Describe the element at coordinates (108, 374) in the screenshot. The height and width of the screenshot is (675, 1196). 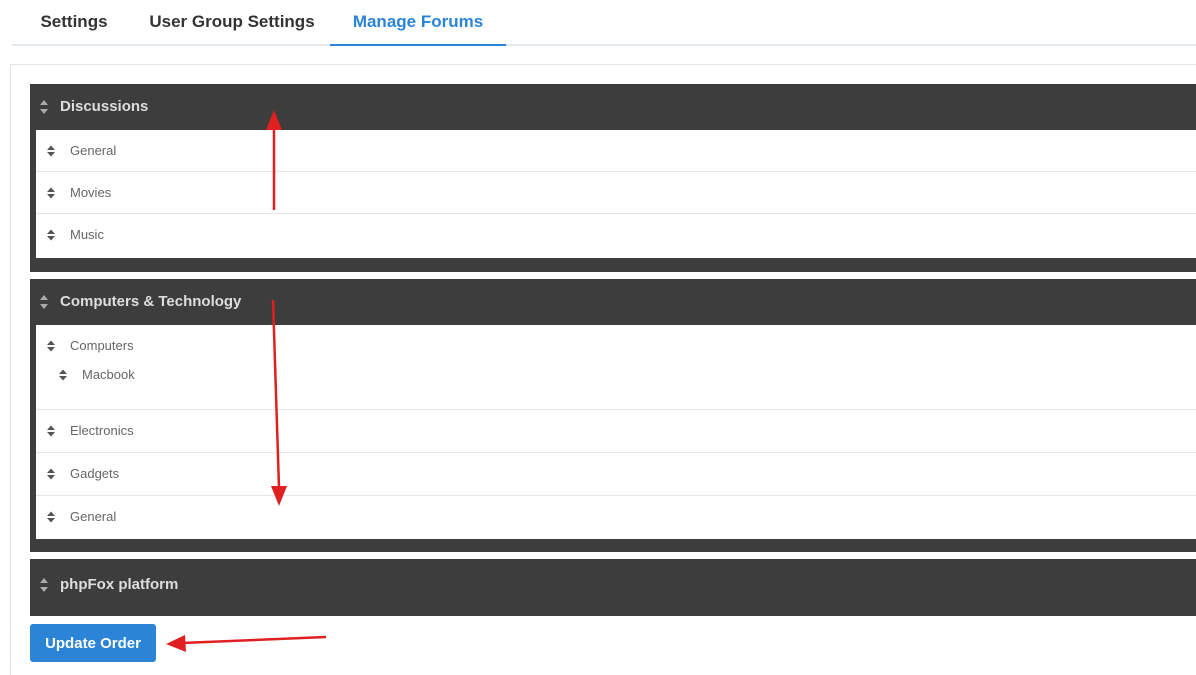
I see `subforum-label: Macbook` at that location.